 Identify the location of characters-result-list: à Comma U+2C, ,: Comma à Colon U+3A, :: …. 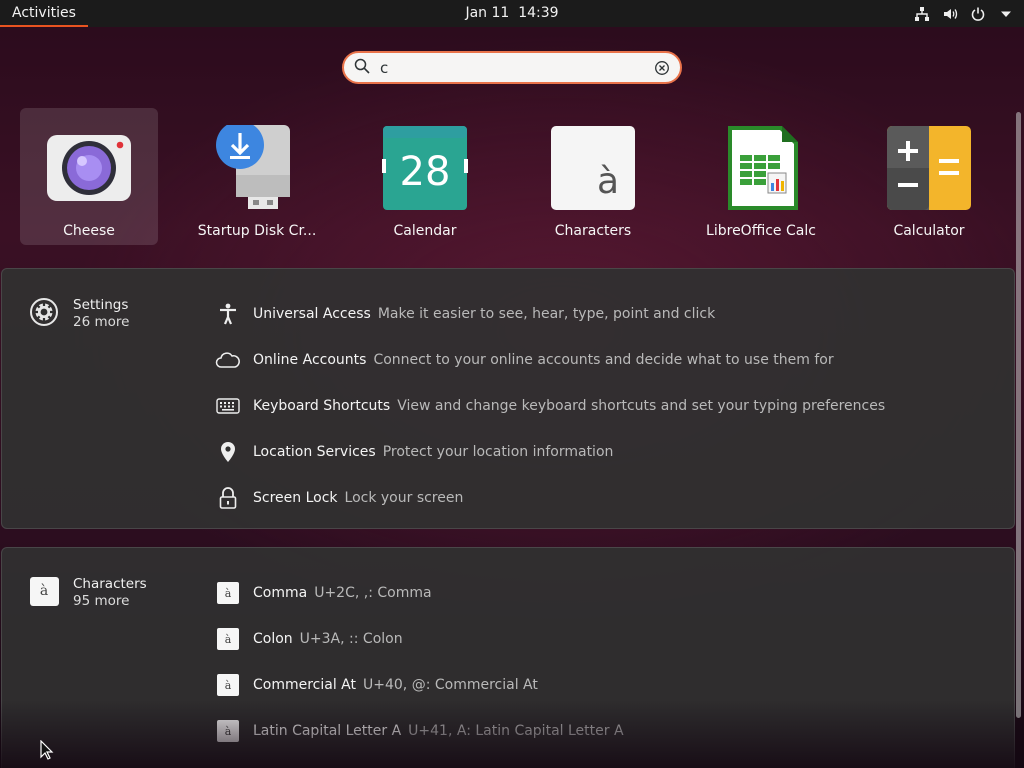
(419, 662).